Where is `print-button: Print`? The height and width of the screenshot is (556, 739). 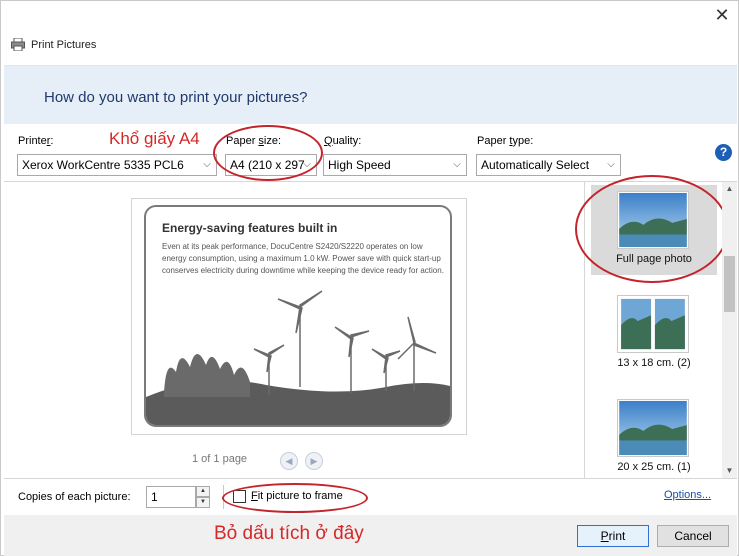
print-button: Print is located at coordinates (613, 536).